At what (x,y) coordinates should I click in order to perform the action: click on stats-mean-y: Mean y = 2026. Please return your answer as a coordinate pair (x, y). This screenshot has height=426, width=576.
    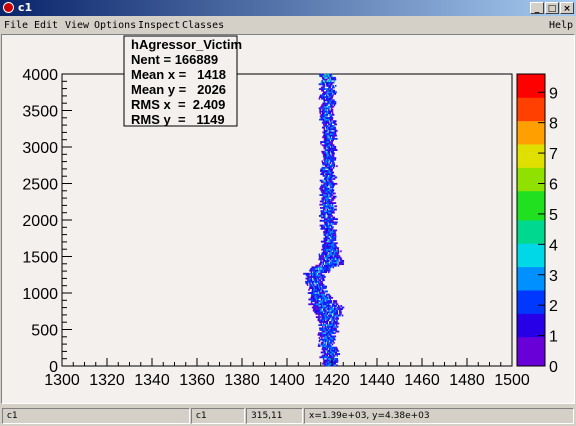
    Looking at the image, I should click on (178, 89).